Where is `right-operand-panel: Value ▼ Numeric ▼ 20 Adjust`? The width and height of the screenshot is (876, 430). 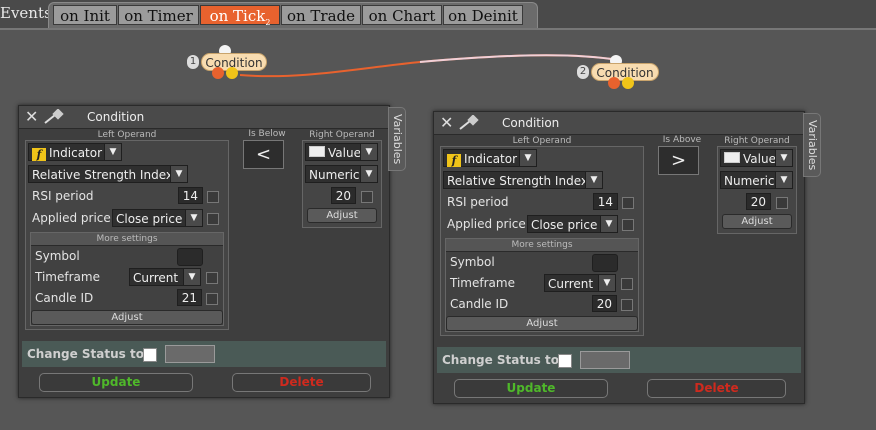 right-operand-panel: Value ▼ Numeric ▼ 20 Adjust is located at coordinates (757, 190).